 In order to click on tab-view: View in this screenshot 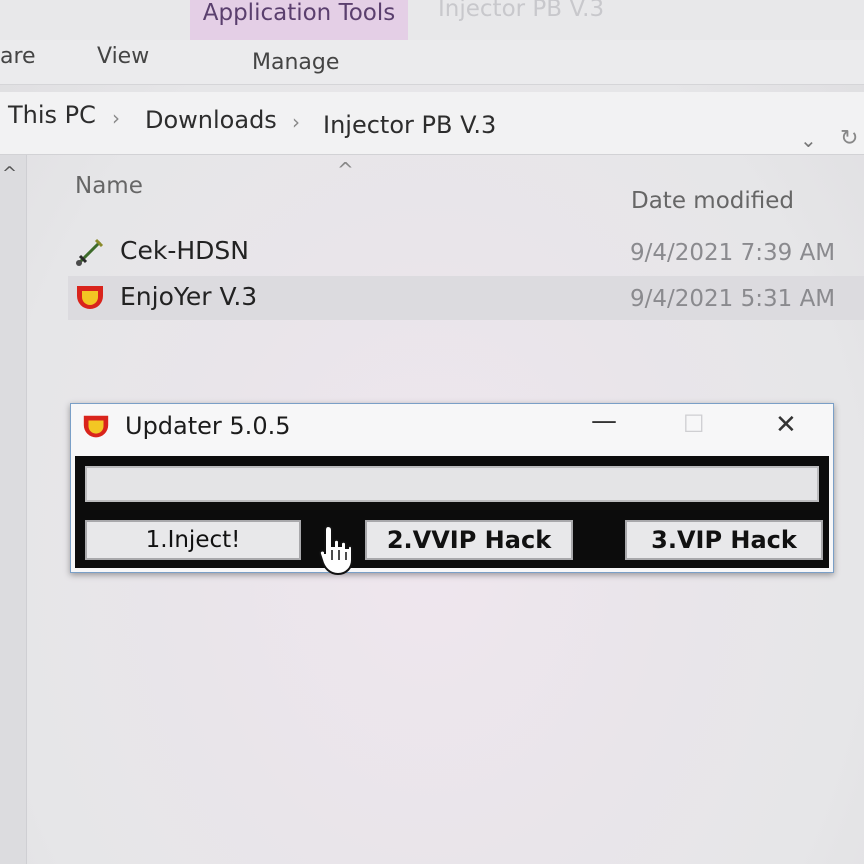, I will do `click(123, 56)`.